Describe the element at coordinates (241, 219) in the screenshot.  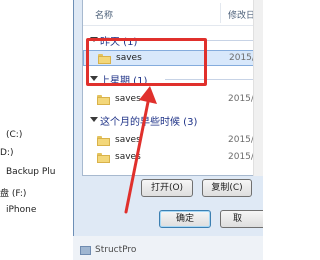
I see `cancel-button: 取` at that location.